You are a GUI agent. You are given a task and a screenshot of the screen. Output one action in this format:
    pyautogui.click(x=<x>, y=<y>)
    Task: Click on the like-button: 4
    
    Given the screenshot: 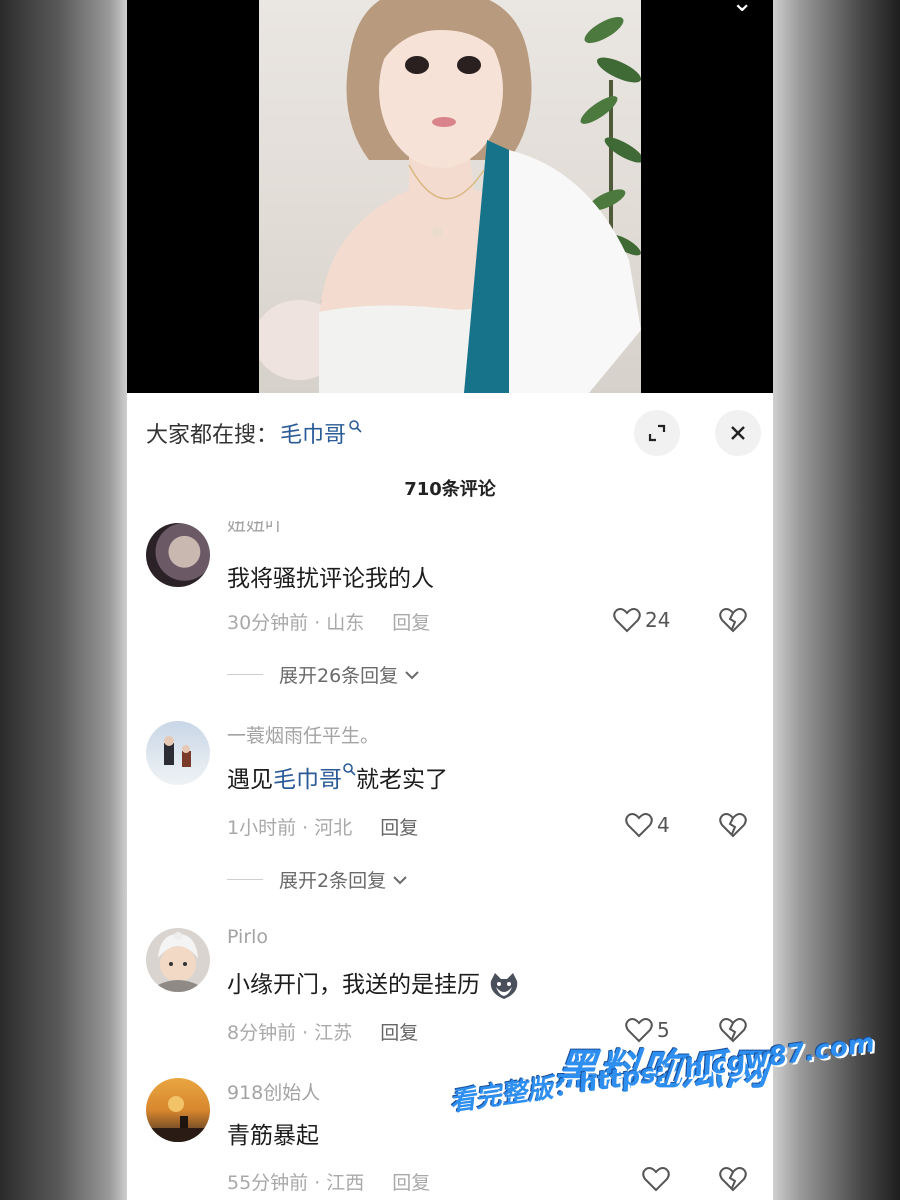 What is the action you would take?
    pyautogui.click(x=647, y=825)
    